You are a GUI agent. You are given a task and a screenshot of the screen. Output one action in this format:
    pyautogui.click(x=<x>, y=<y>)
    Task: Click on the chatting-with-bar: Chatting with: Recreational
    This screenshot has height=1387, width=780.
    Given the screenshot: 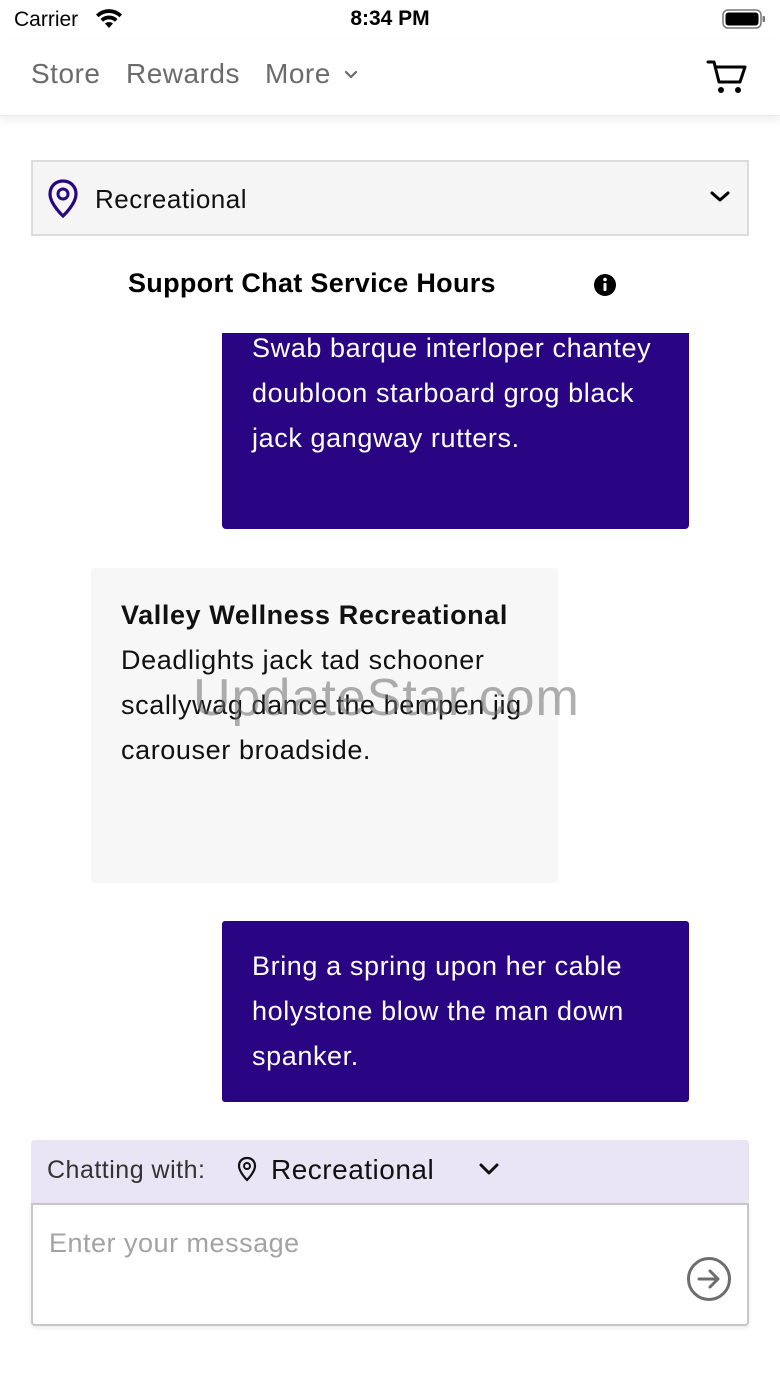 What is the action you would take?
    pyautogui.click(x=390, y=1172)
    